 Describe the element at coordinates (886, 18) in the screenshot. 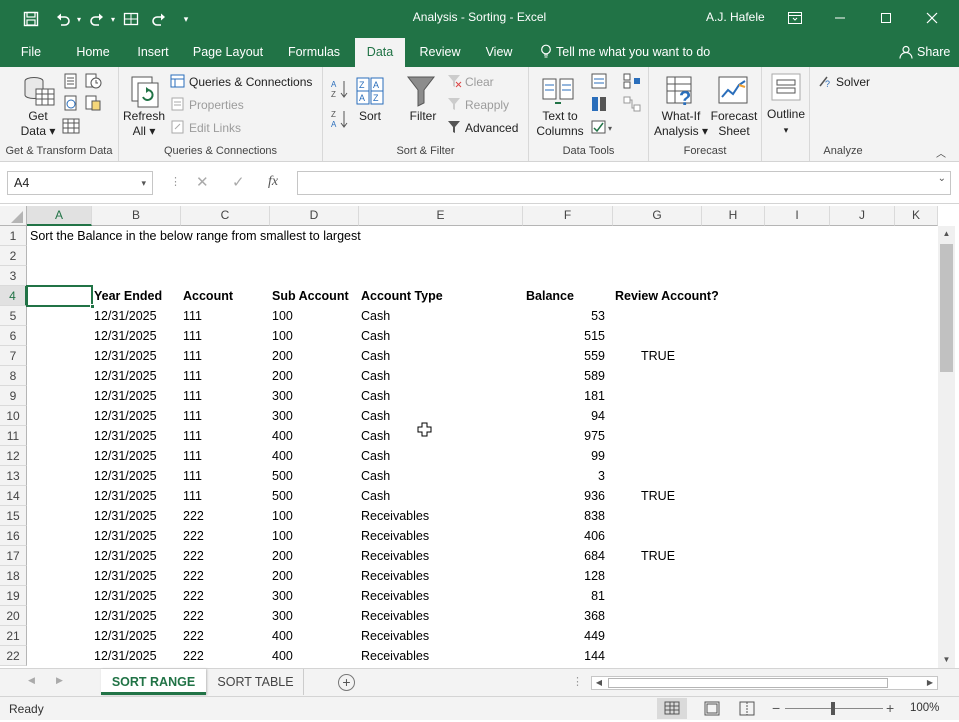

I see `maximize-icon` at that location.